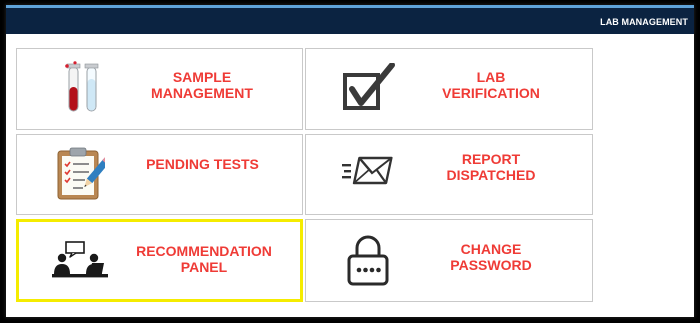 The height and width of the screenshot is (323, 700). Describe the element at coordinates (202, 164) in the screenshot. I see `pending-tests-label: PENDING TESTS` at that location.